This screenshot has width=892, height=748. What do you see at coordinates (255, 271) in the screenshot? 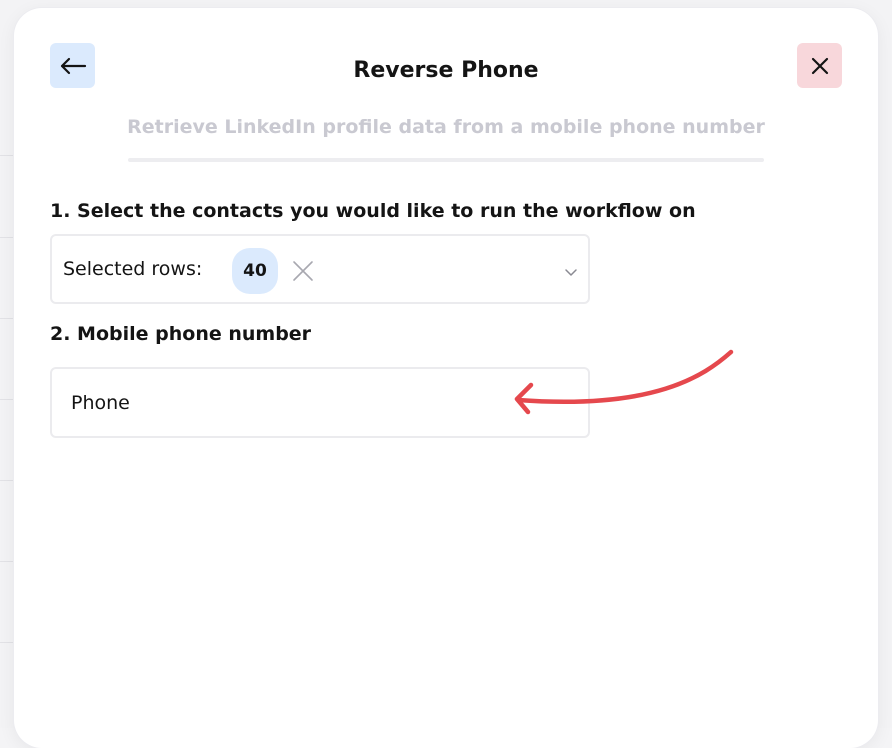
I see `selected-count-badge: 40` at bounding box center [255, 271].